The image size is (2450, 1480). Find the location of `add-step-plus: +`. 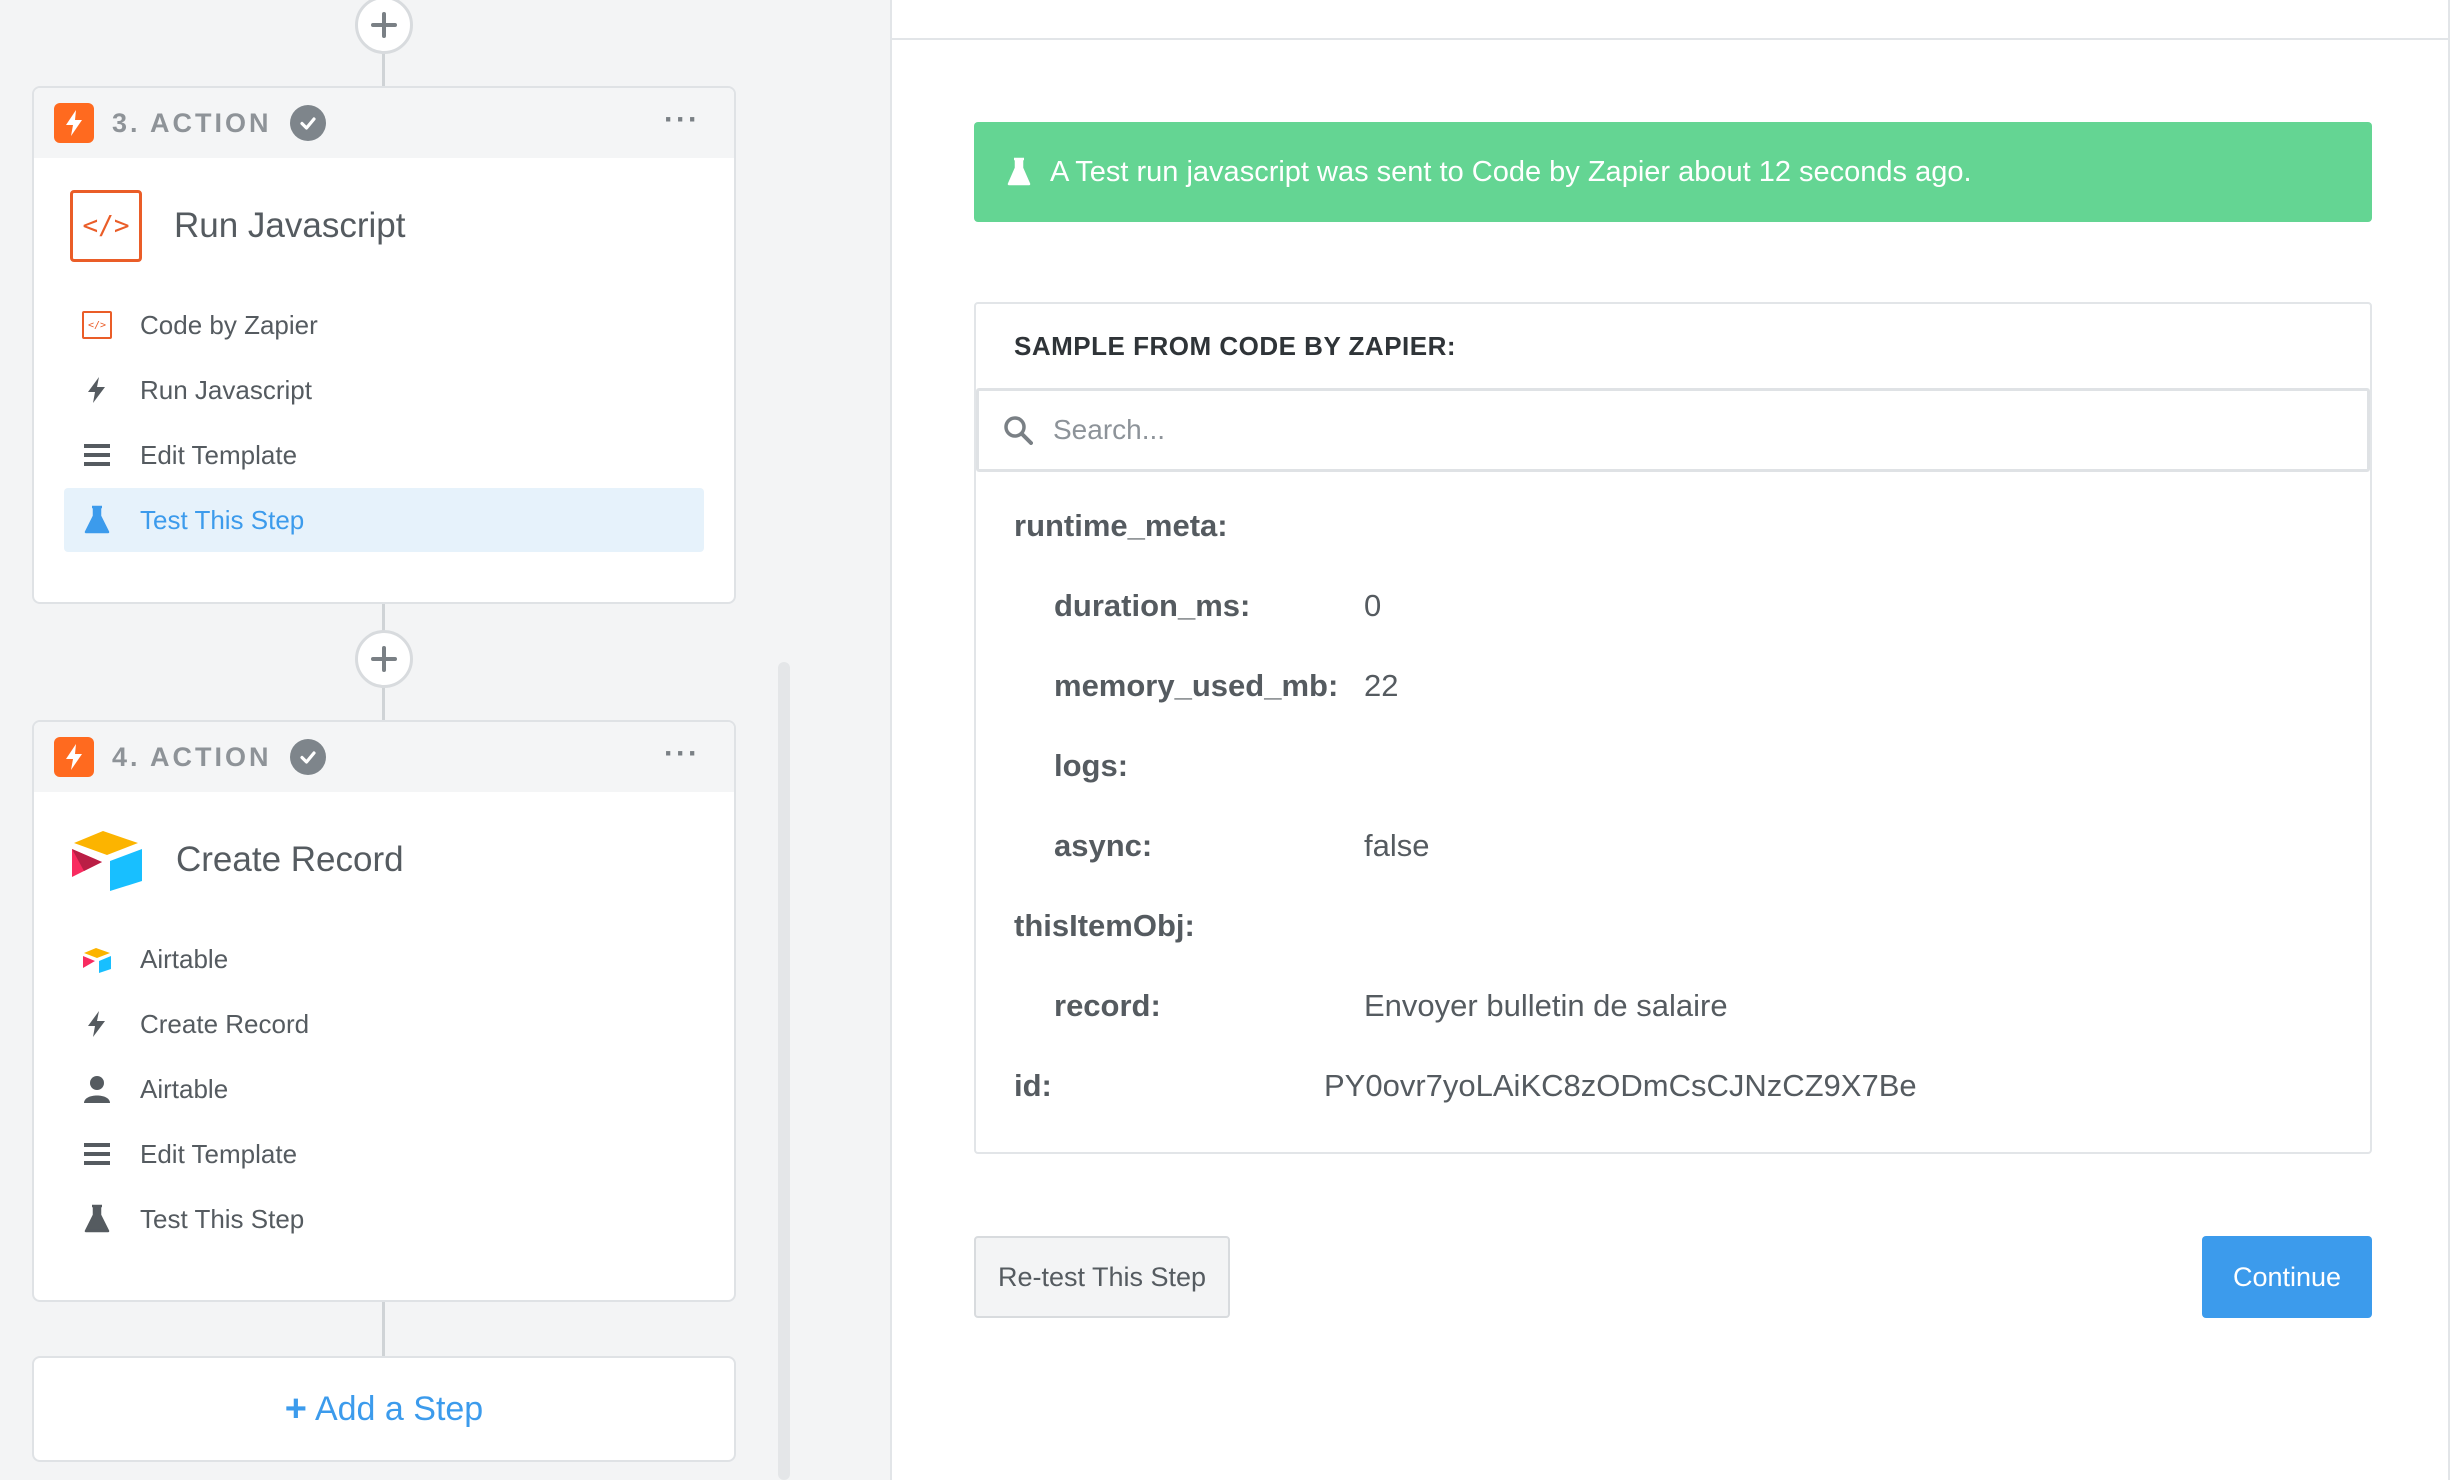

add-step-plus: + is located at coordinates (295, 1408).